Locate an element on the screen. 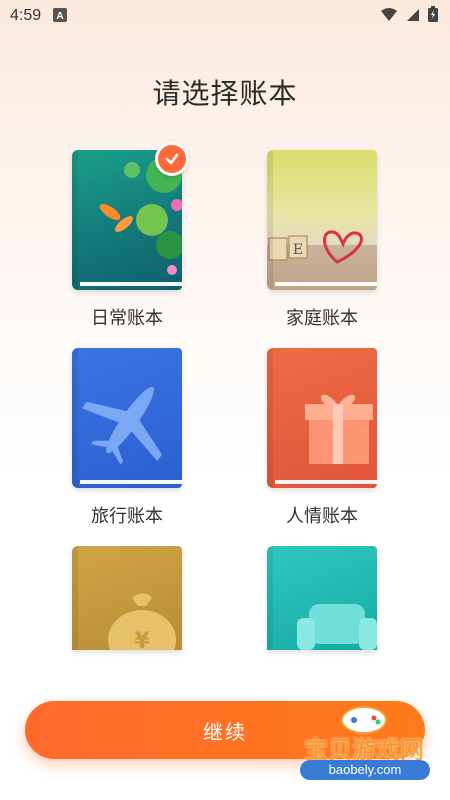  gift-icon is located at coordinates (339, 429).